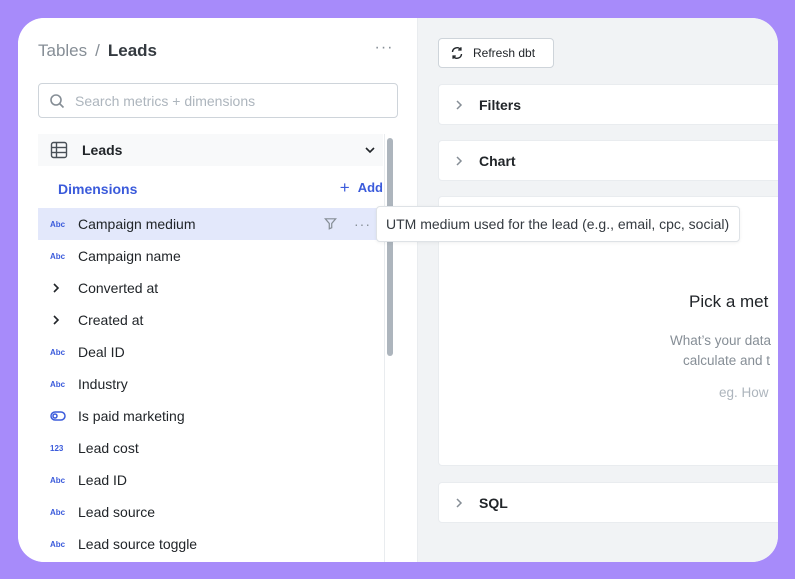 This screenshot has height=579, width=795. Describe the element at coordinates (57, 100) in the screenshot. I see `search-icon` at that location.